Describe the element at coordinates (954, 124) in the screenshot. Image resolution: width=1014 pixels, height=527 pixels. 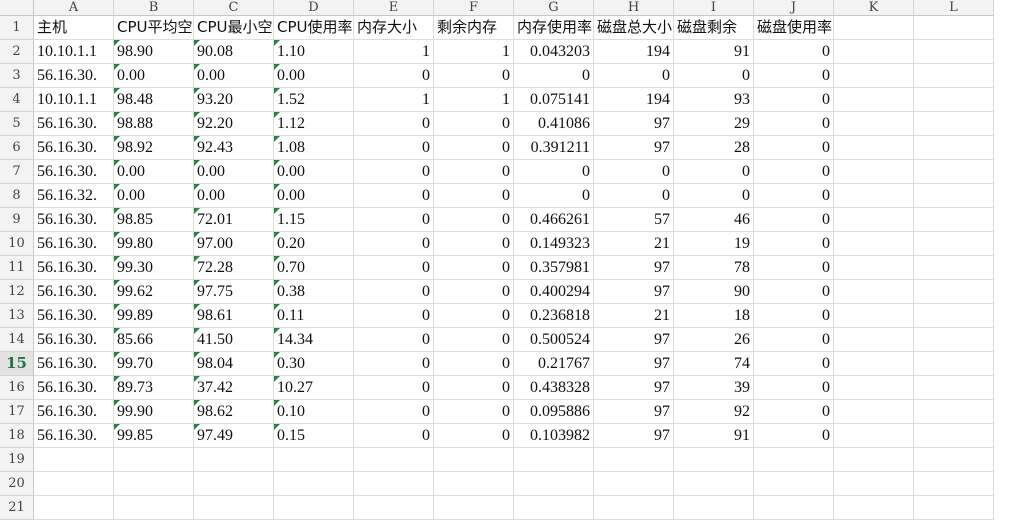
I see `cell-L5` at that location.